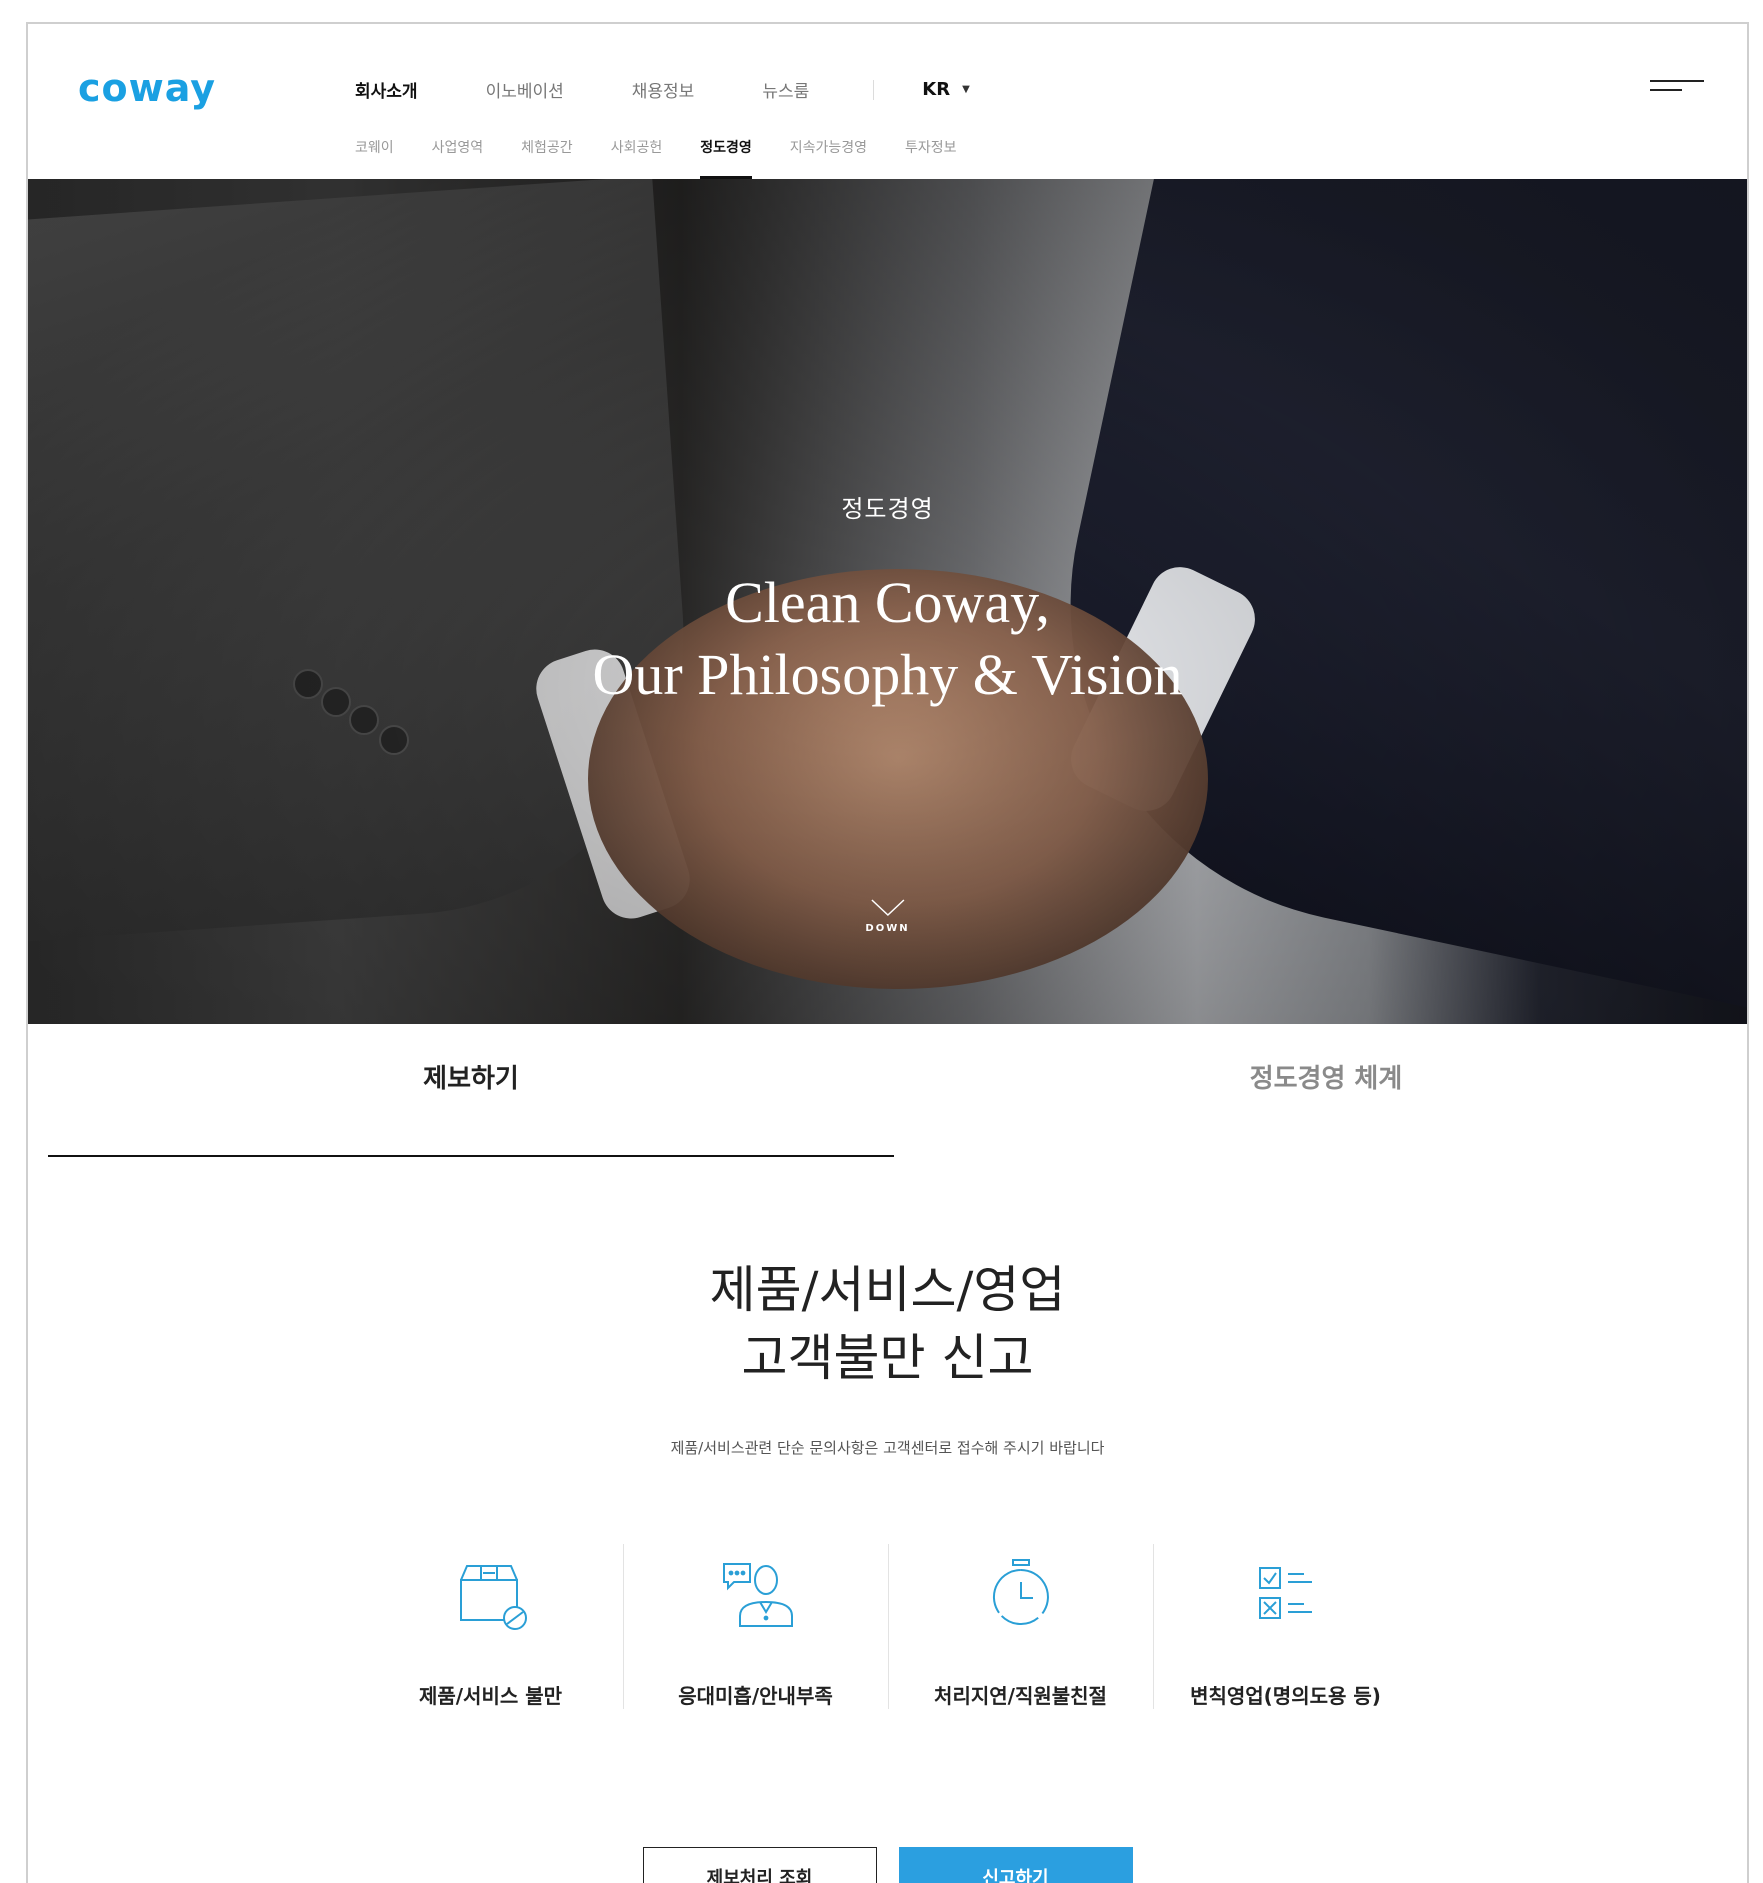 The height and width of the screenshot is (1883, 1763). What do you see at coordinates (493, 1597) in the screenshot?
I see `product-box-icon` at bounding box center [493, 1597].